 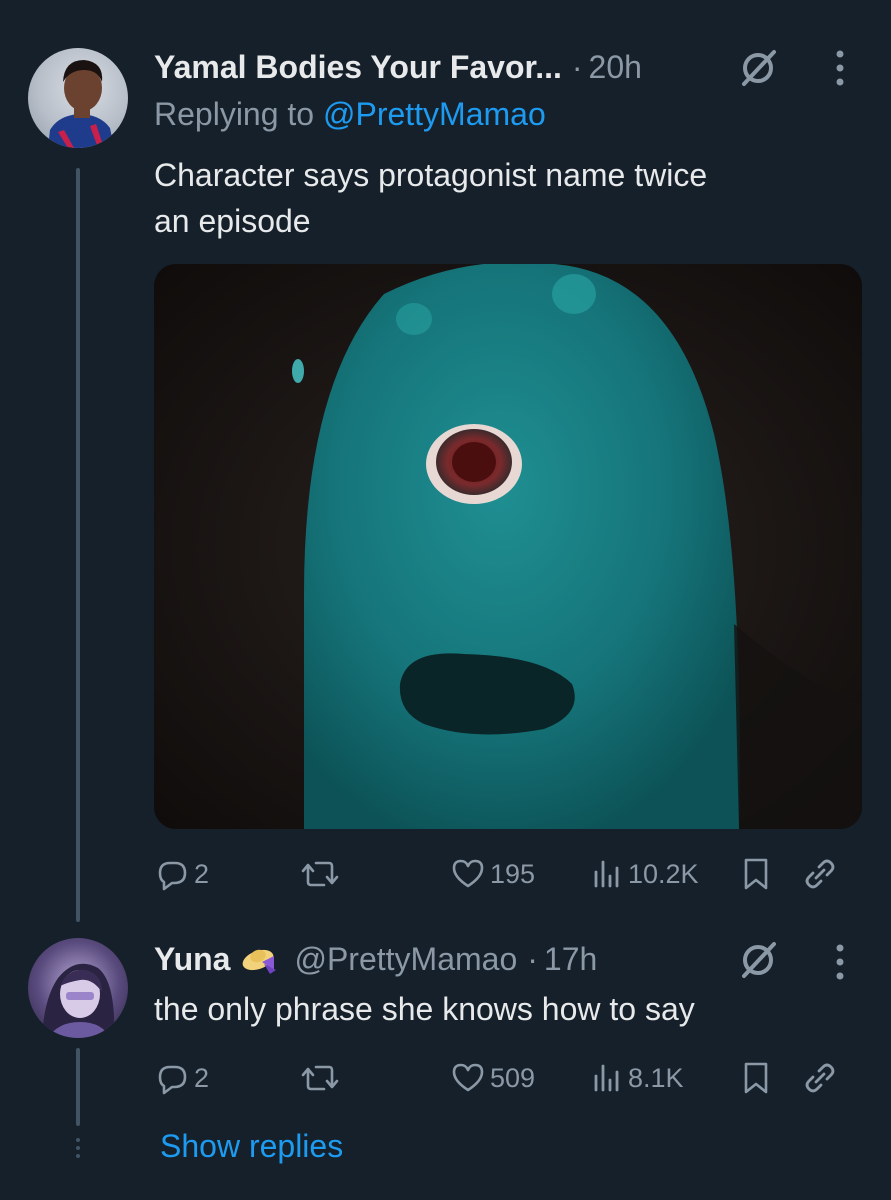 I want to click on tweet-text: the only phrase she knows how to say, so click(x=424, y=1009).